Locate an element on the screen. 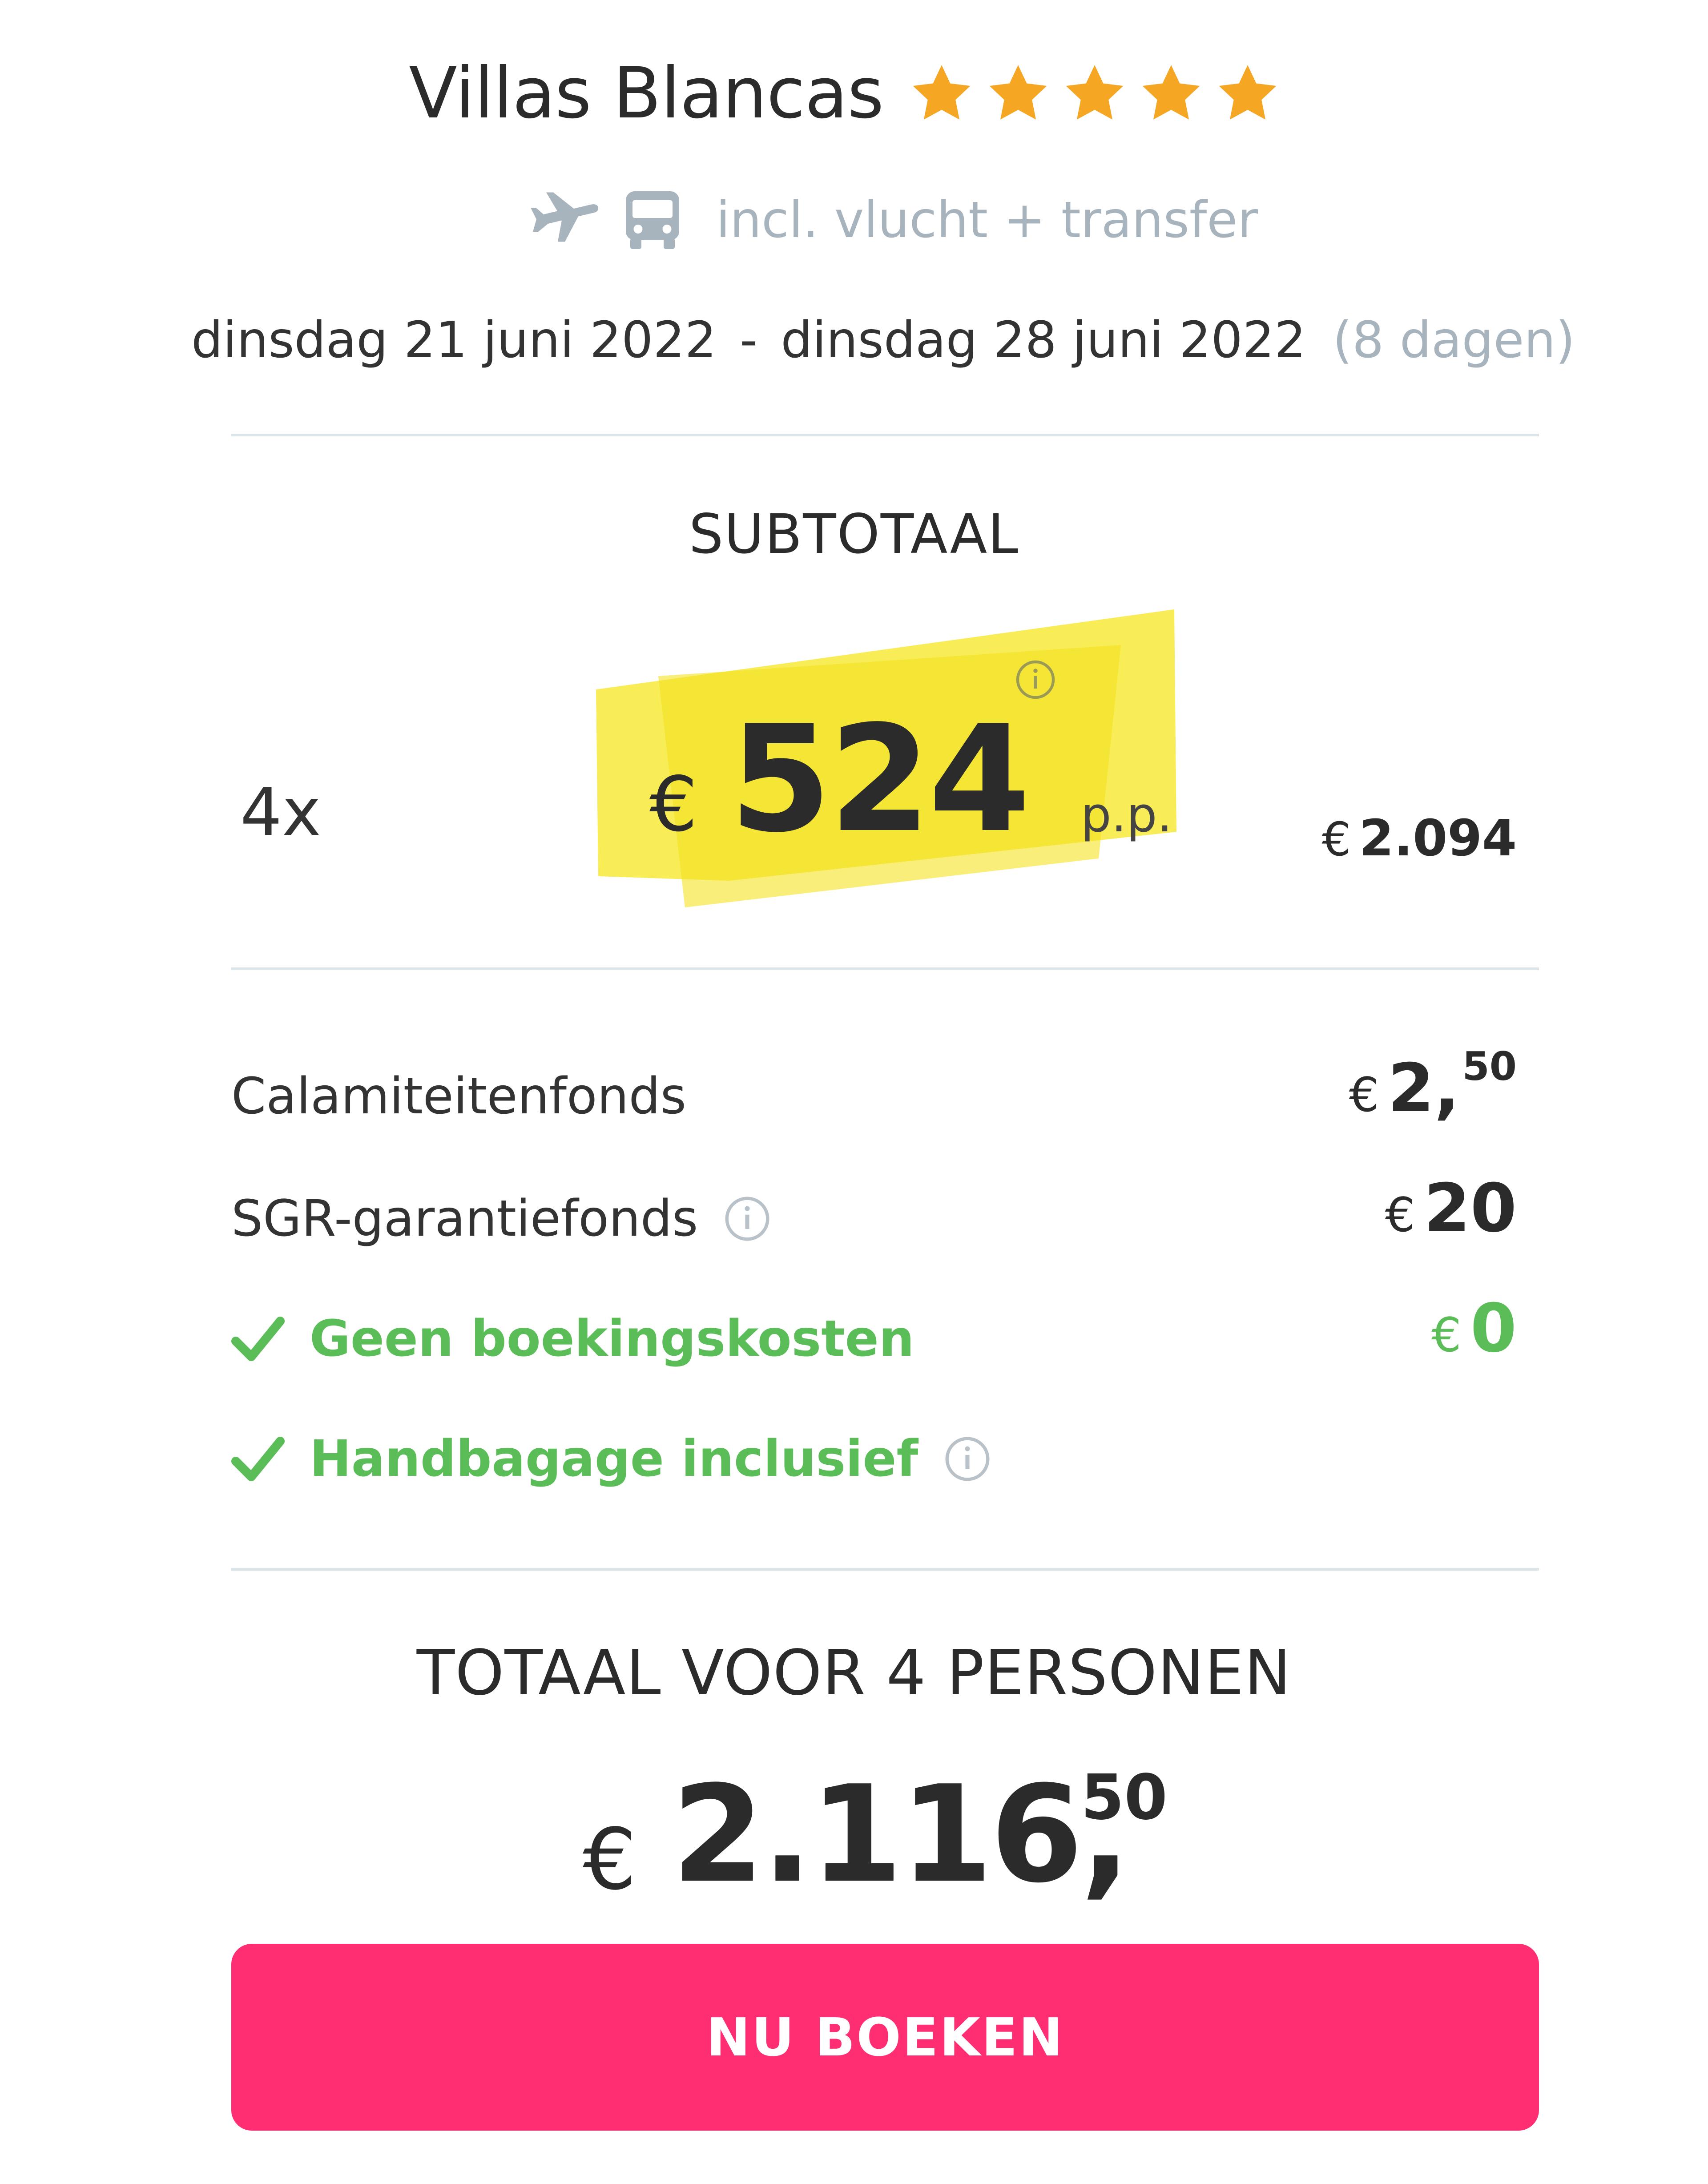  cost-line-label: Geen boekingskosten is located at coordinates (612, 1339).